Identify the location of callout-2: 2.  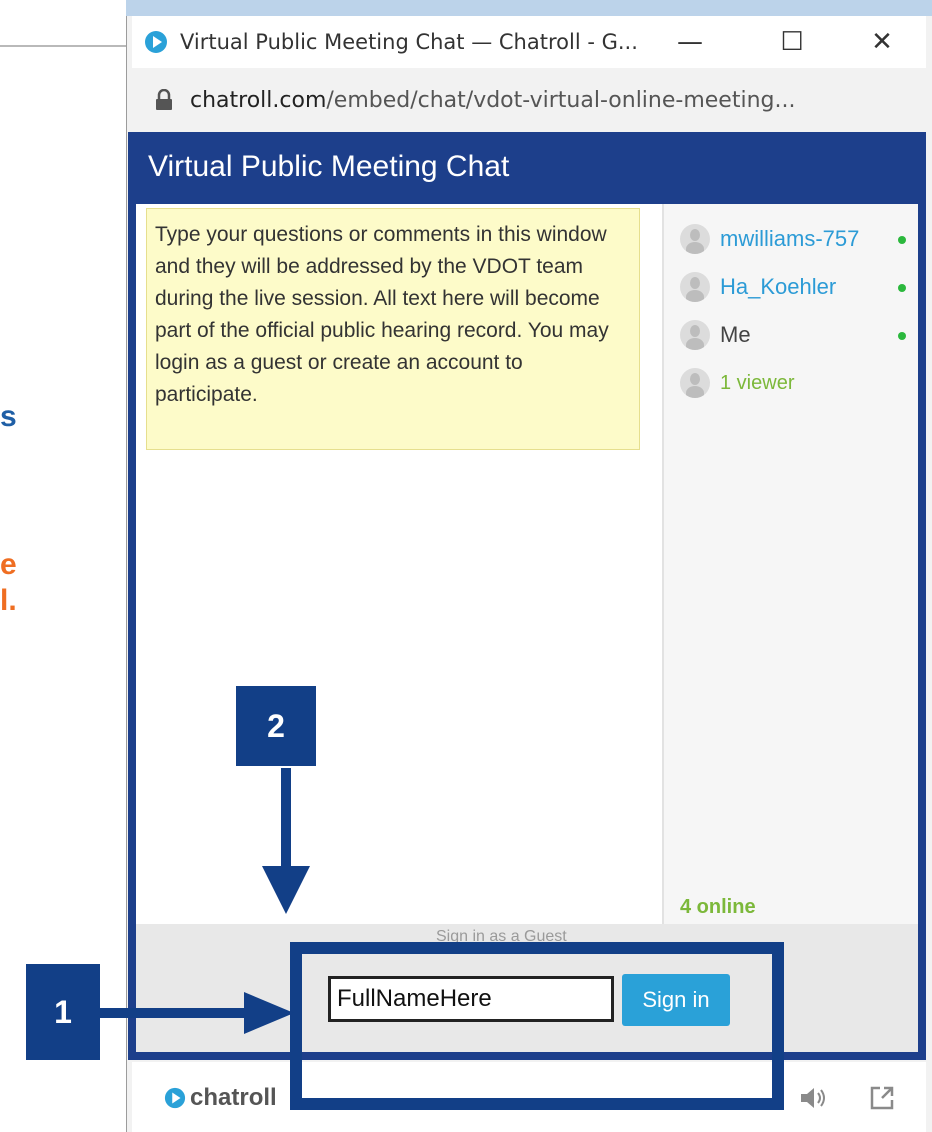
(276, 726).